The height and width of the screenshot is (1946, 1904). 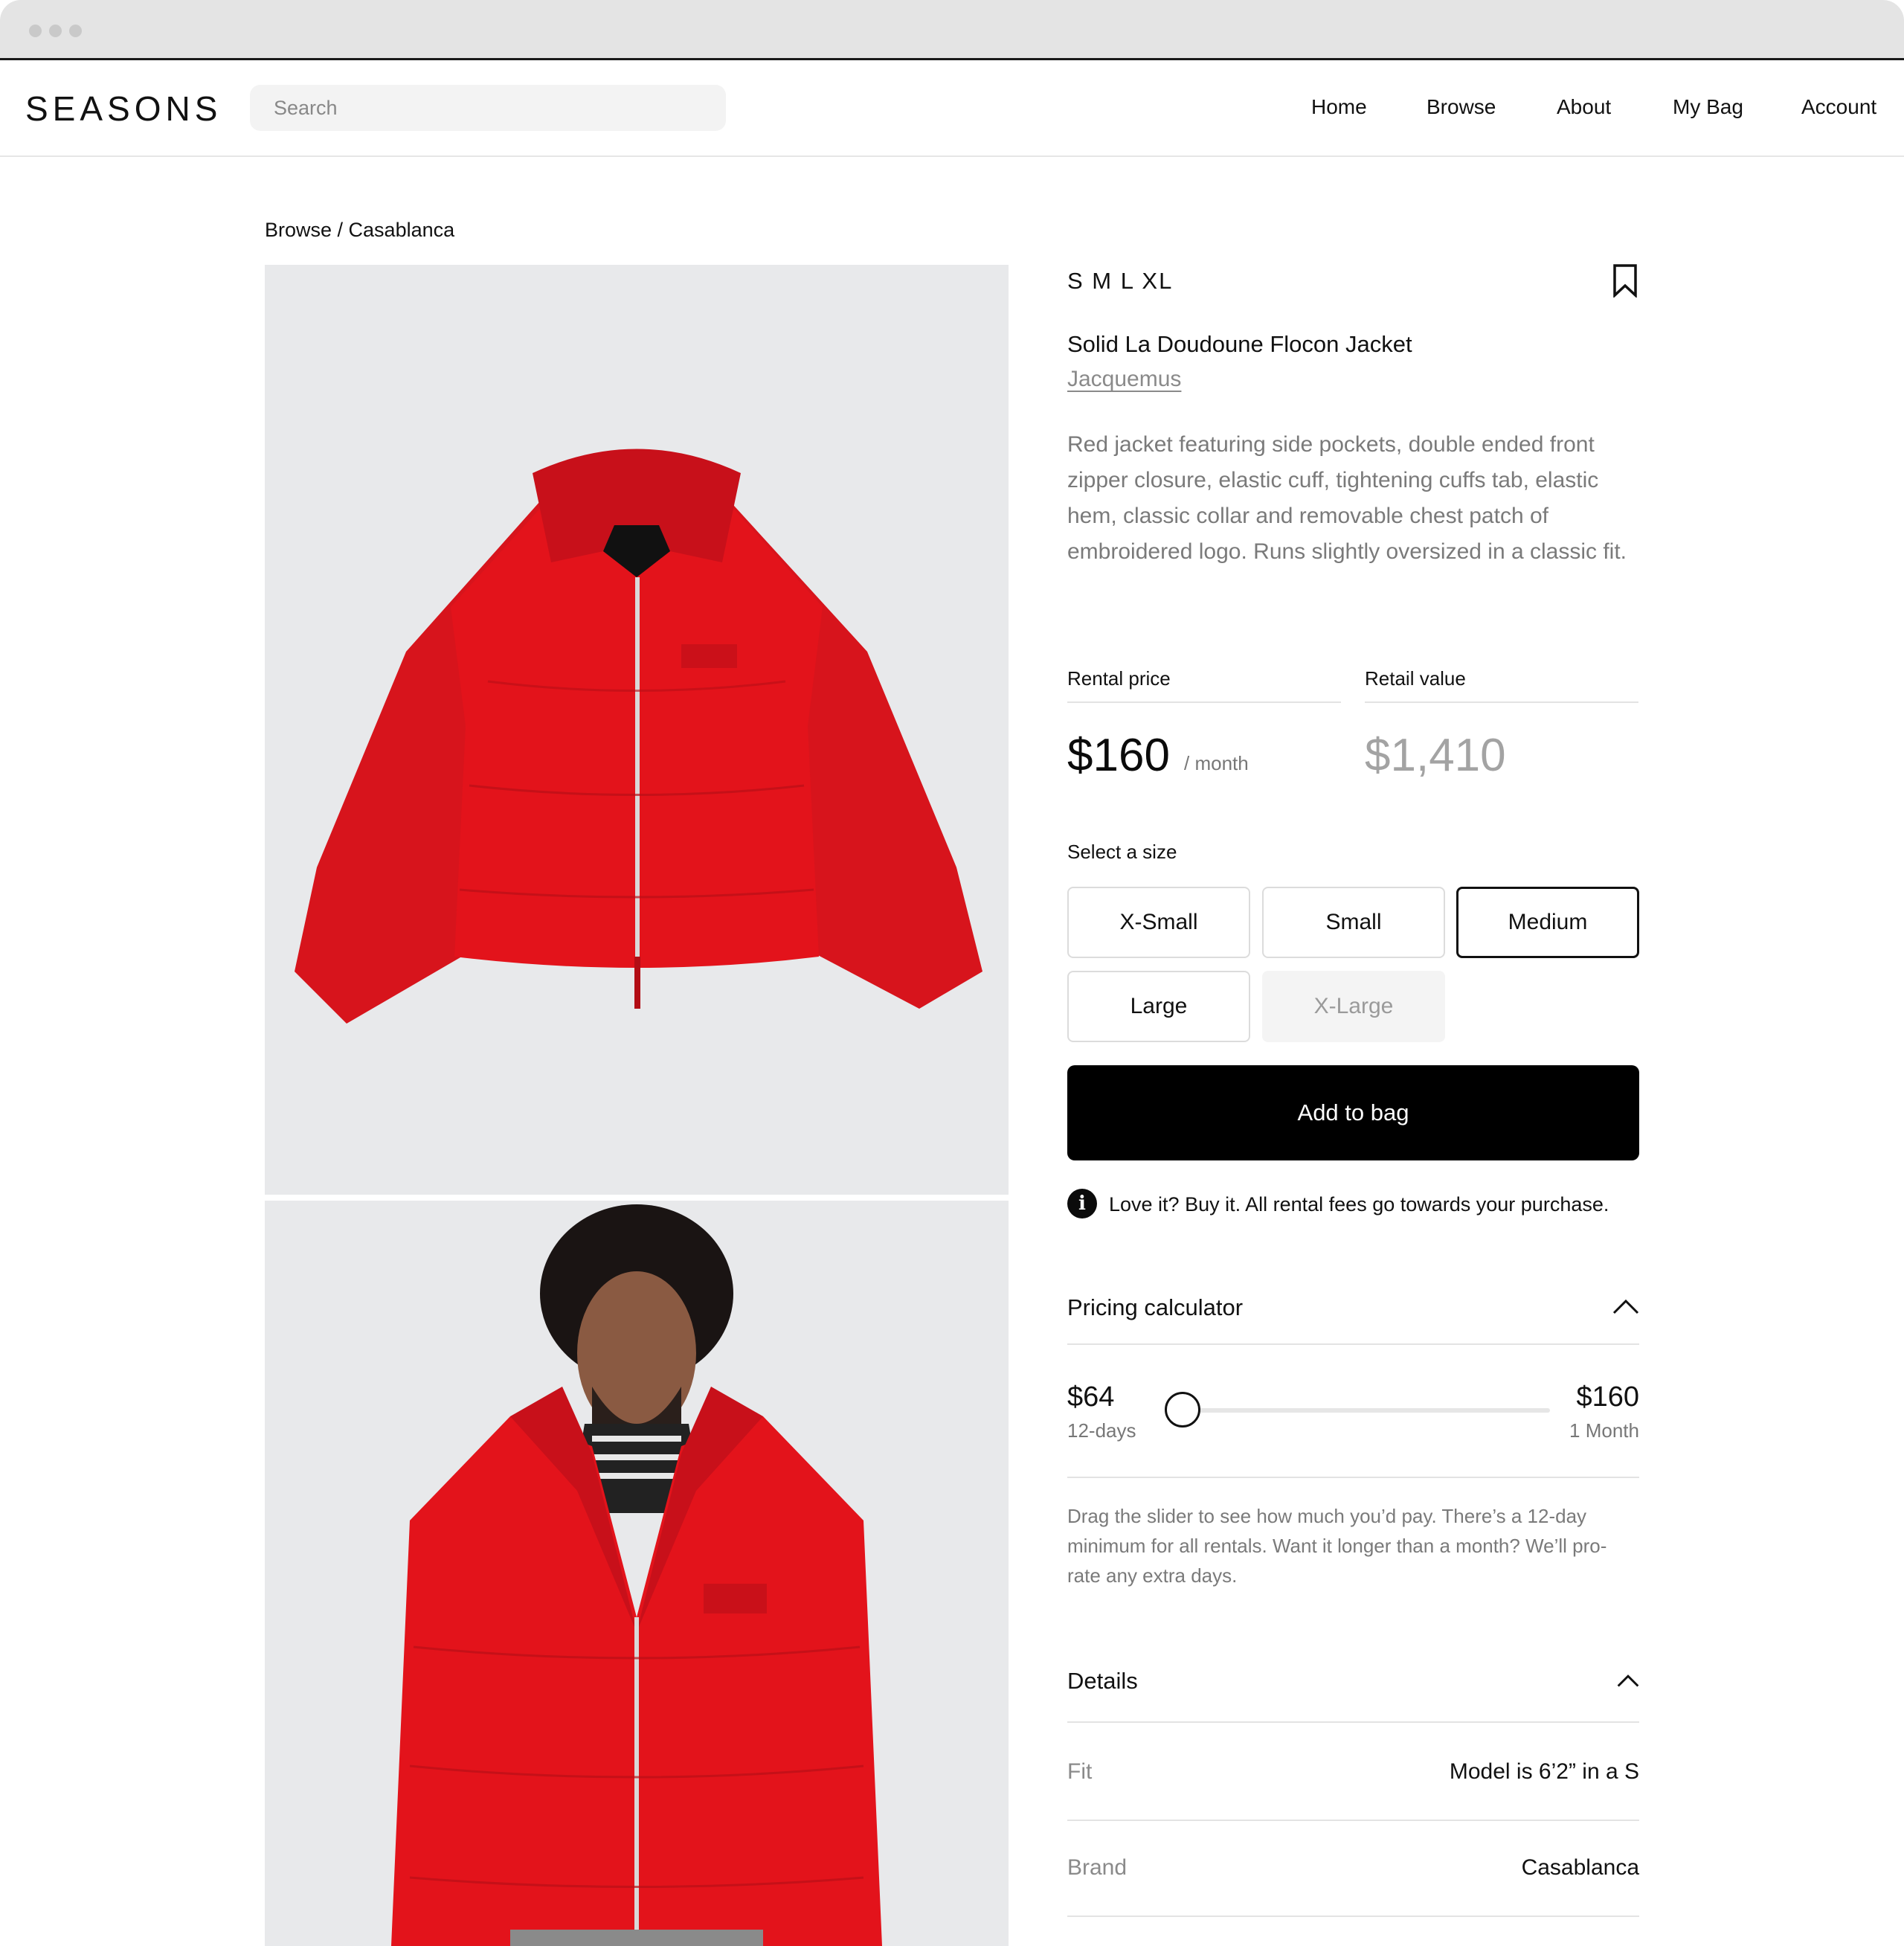 What do you see at coordinates (1584, 107) in the screenshot?
I see `nav-link-about: About` at bounding box center [1584, 107].